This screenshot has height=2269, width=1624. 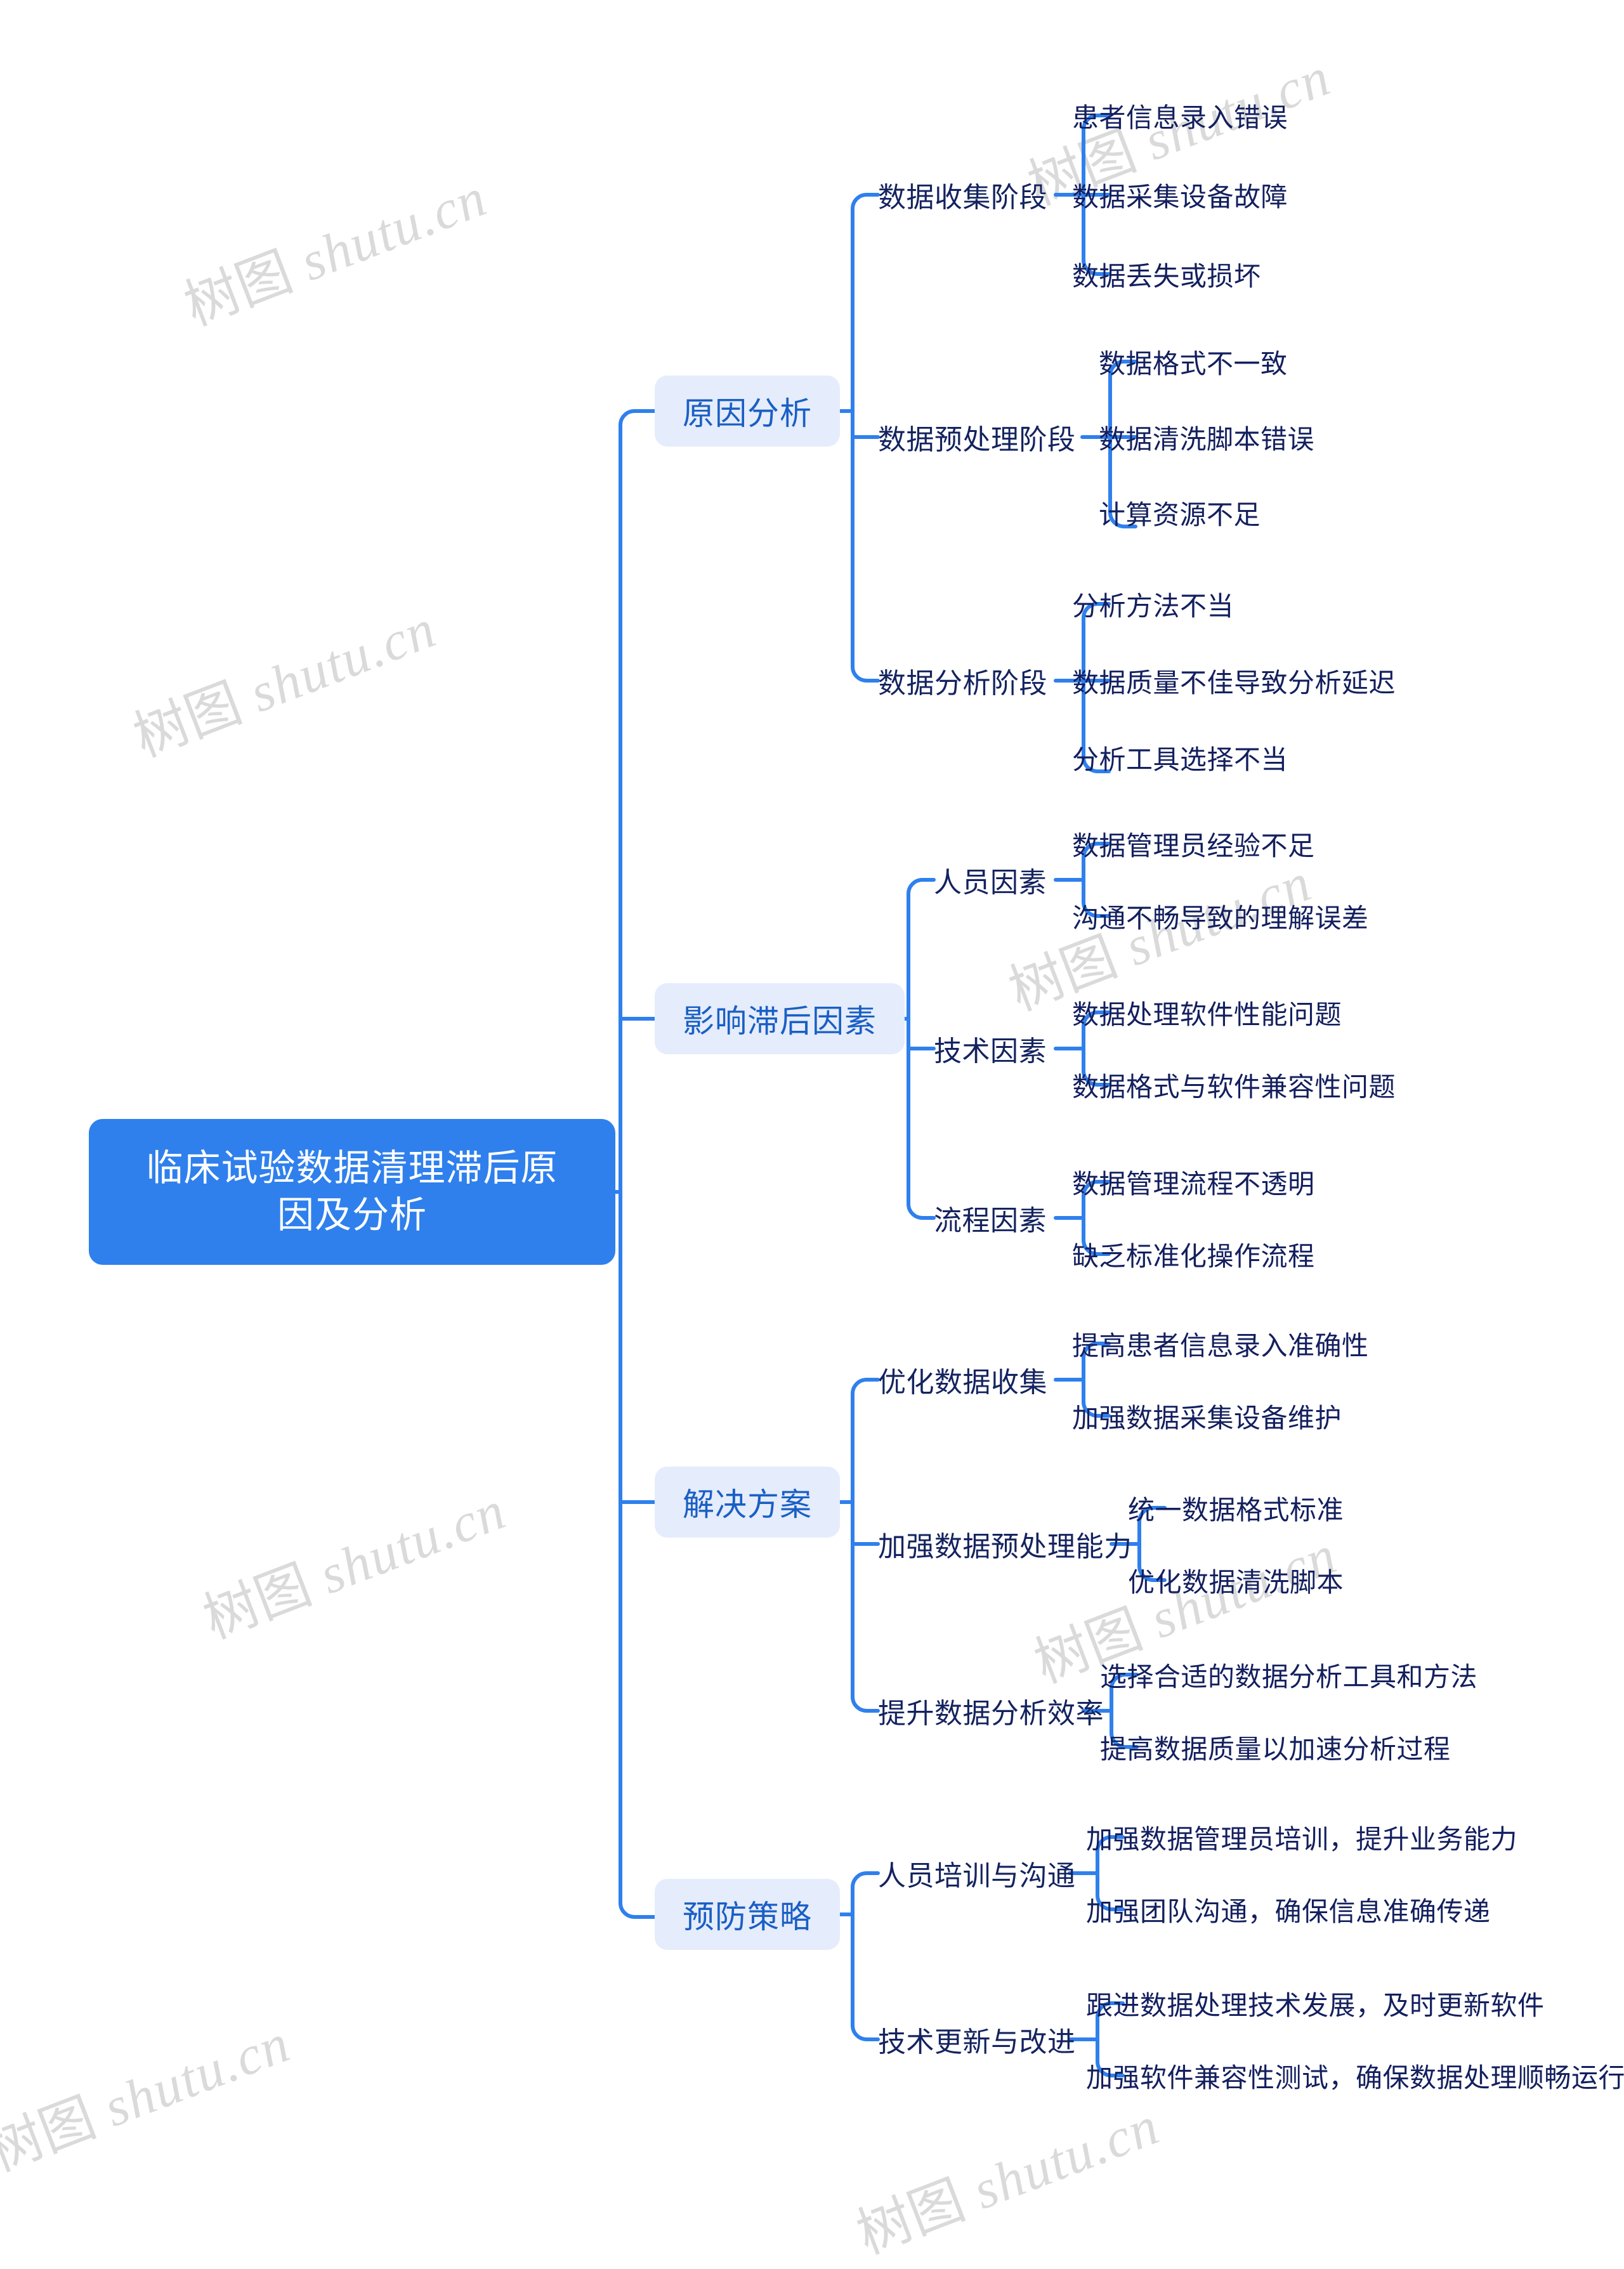 I want to click on leaf-label: 数据格式不一致, so click(x=1193, y=363).